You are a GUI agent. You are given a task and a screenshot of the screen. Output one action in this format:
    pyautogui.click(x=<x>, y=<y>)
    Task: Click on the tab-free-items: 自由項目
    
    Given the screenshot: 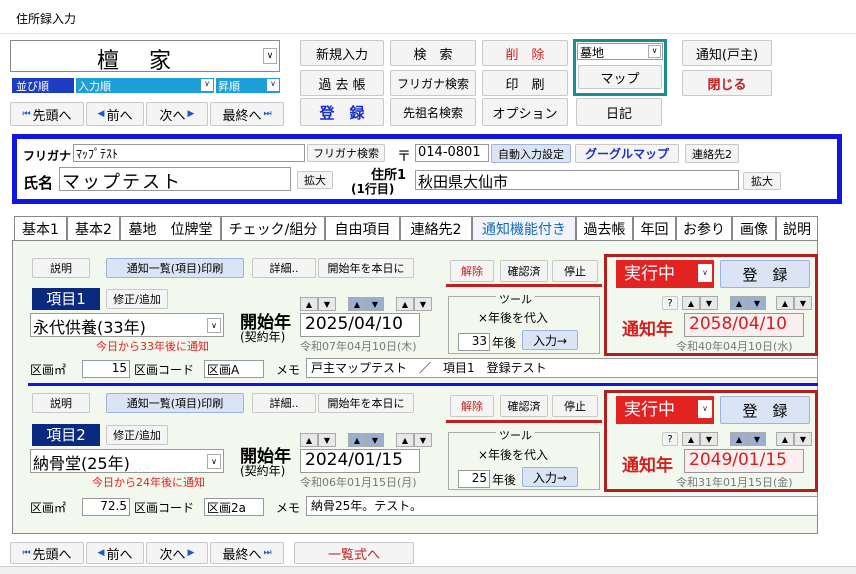 What is the action you would take?
    pyautogui.click(x=362, y=228)
    